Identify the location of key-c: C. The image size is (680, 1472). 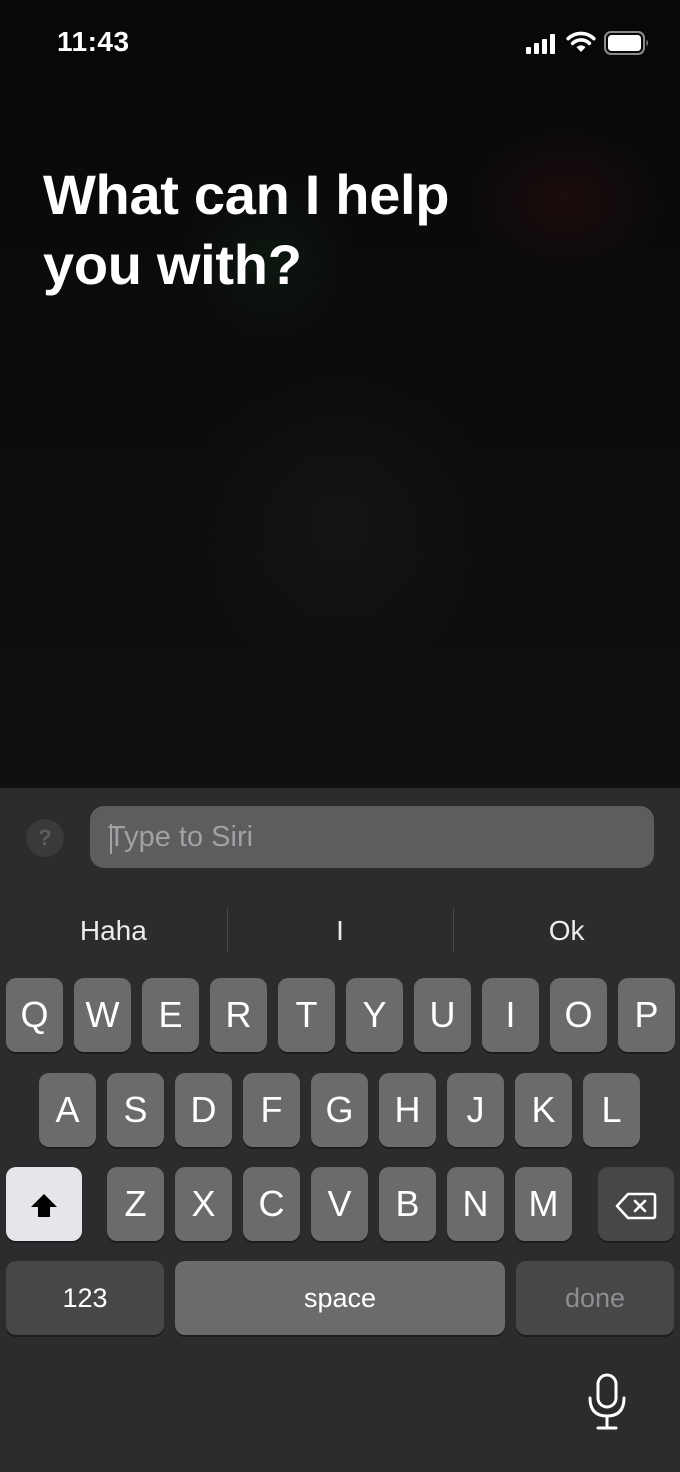
(271, 1204).